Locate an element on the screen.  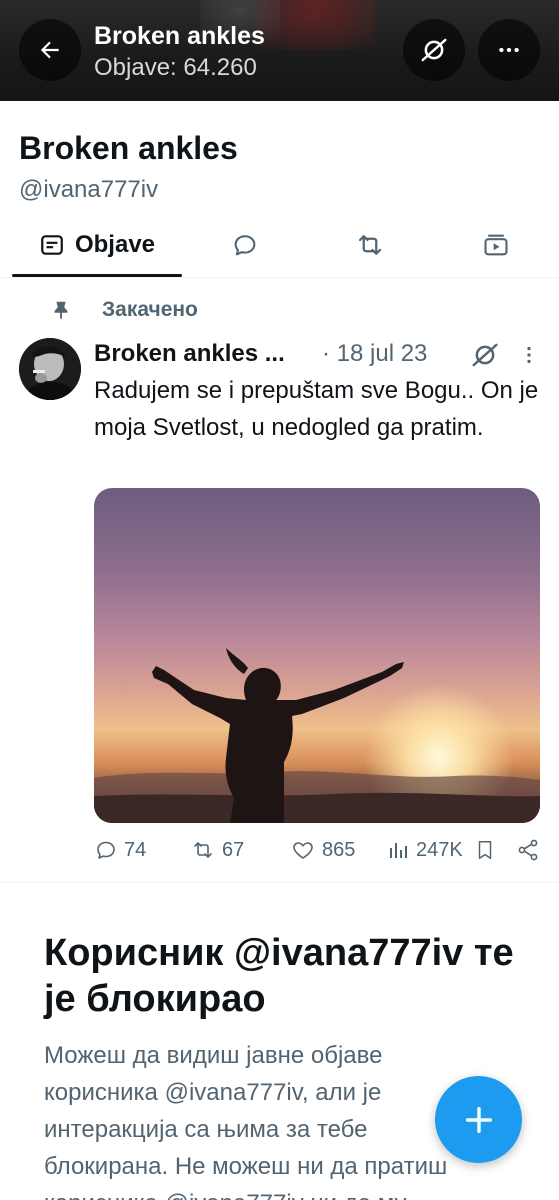
views-chart-icon is located at coordinates (398, 850).